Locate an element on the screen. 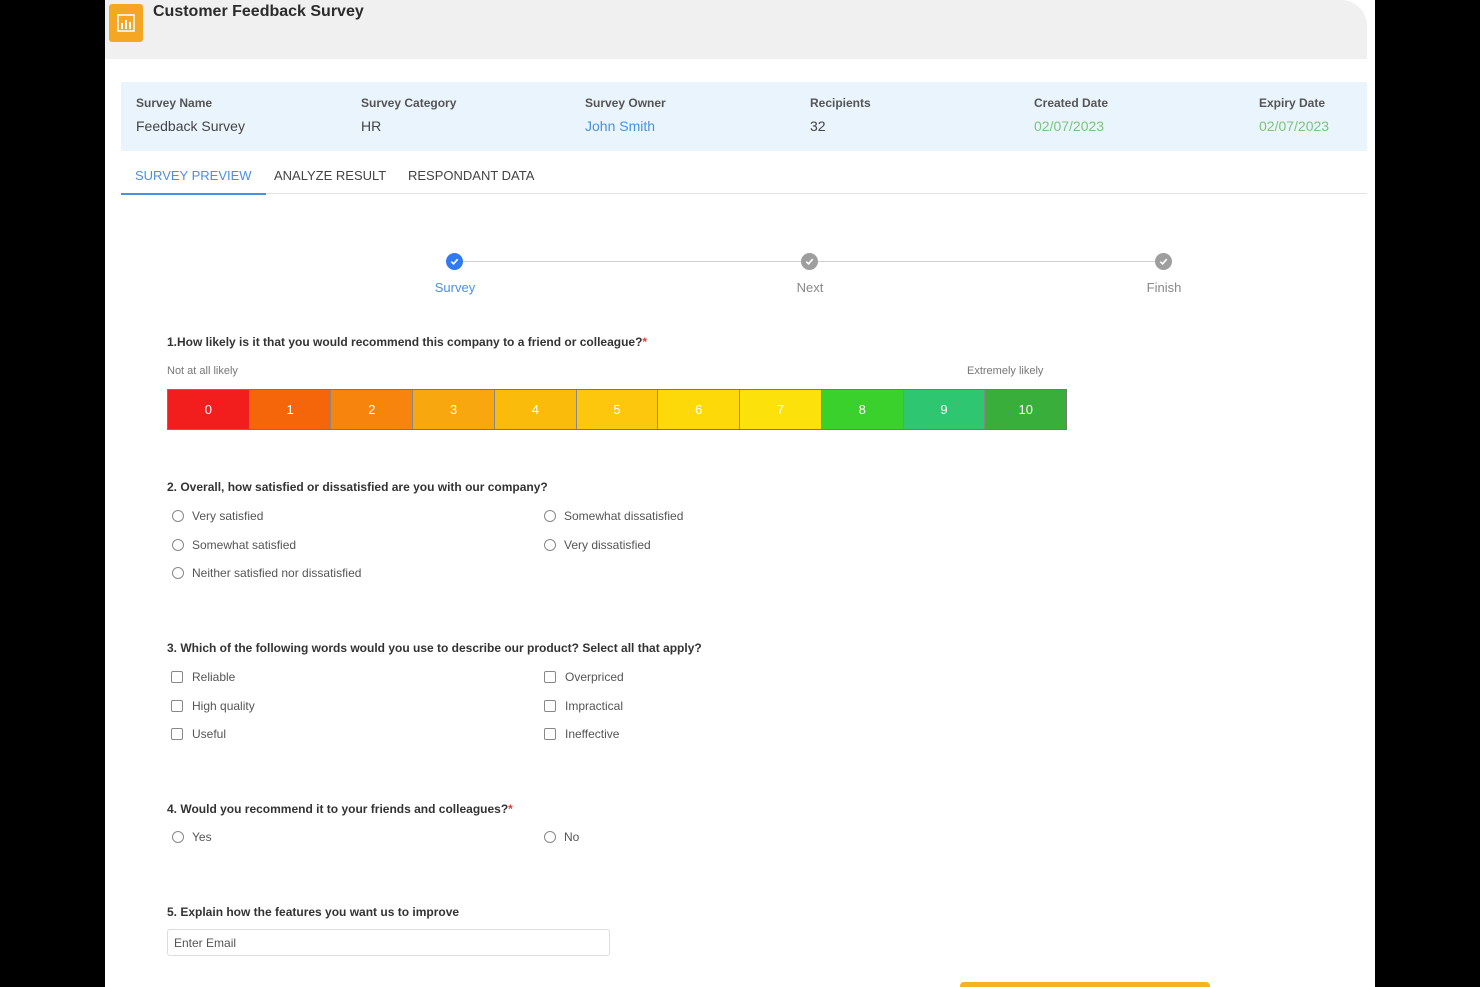 This screenshot has width=1480, height=987. tab-analyze-result: ANALYZE RESULT is located at coordinates (330, 180).